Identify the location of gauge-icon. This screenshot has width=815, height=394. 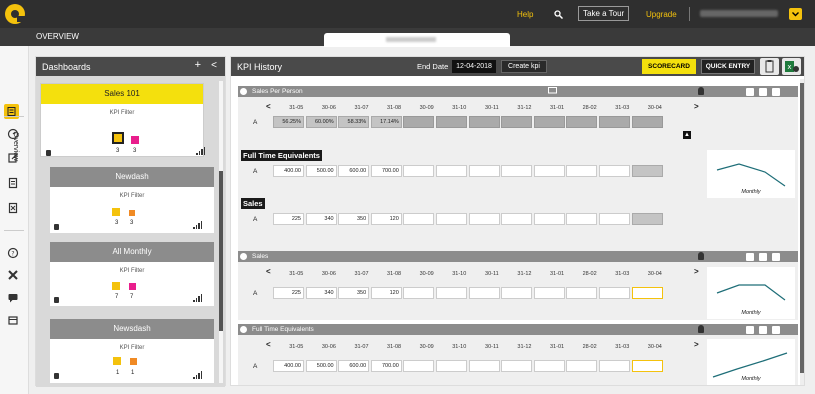
(13, 134).